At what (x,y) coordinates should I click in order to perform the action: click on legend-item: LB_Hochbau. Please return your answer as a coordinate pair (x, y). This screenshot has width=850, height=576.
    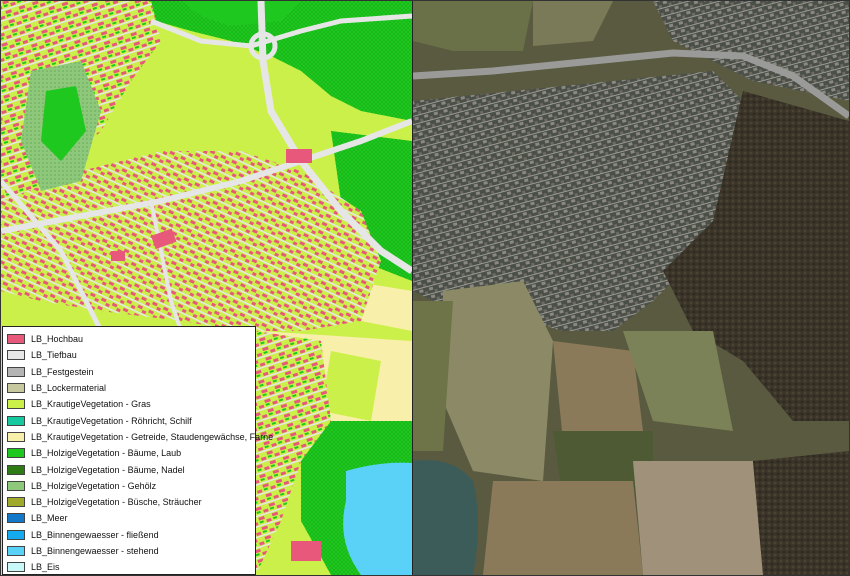
    Looking at the image, I should click on (129, 339).